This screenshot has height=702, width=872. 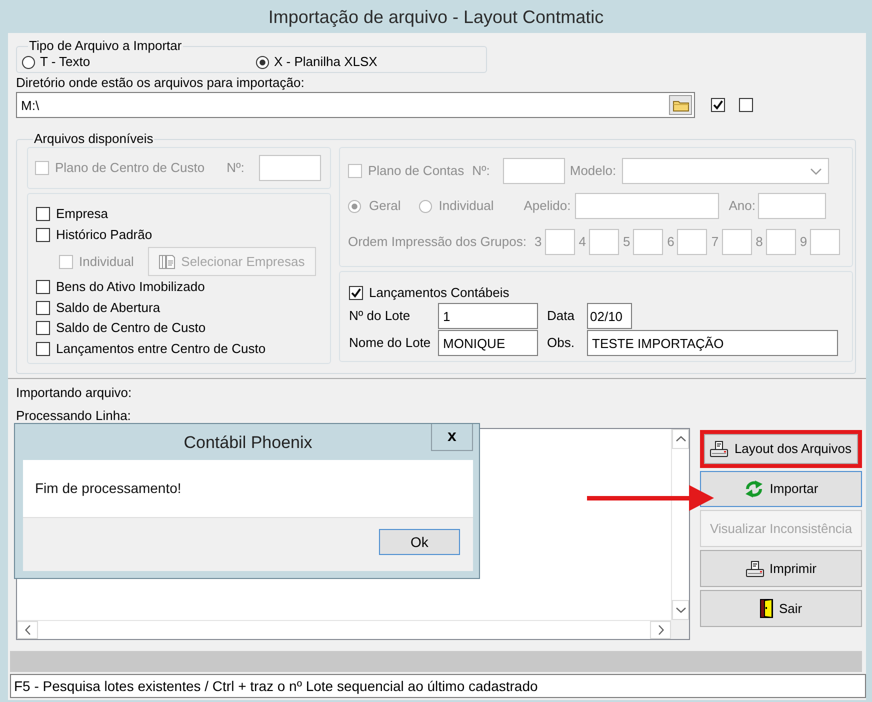 What do you see at coordinates (609, 316) in the screenshot?
I see `input-field: 02/10` at bounding box center [609, 316].